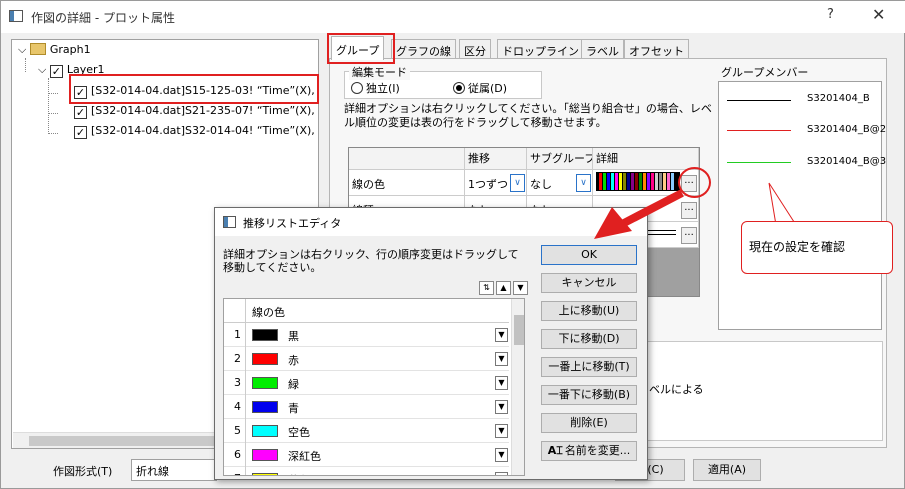 The width and height of the screenshot is (905, 489). What do you see at coordinates (431, 222) in the screenshot?
I see `dialog-title-bar: 推移リストエディタ` at bounding box center [431, 222].